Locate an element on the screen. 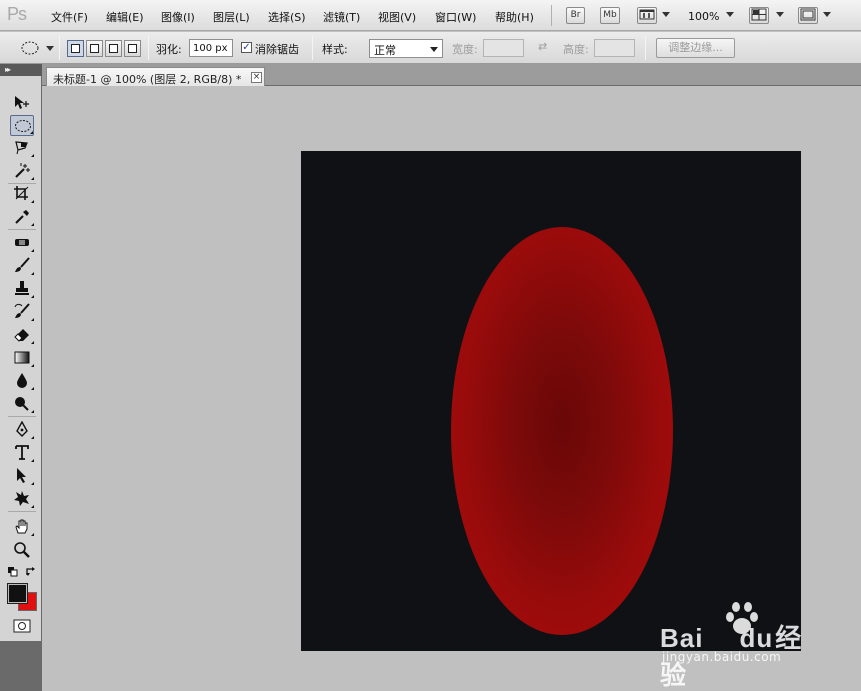 This screenshot has width=861, height=691. custom-shape-icon is located at coordinates (21, 498).